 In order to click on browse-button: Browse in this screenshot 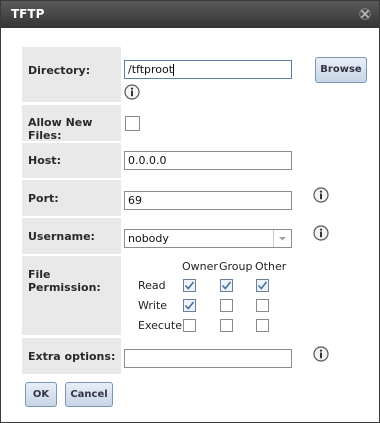, I will do `click(341, 70)`.